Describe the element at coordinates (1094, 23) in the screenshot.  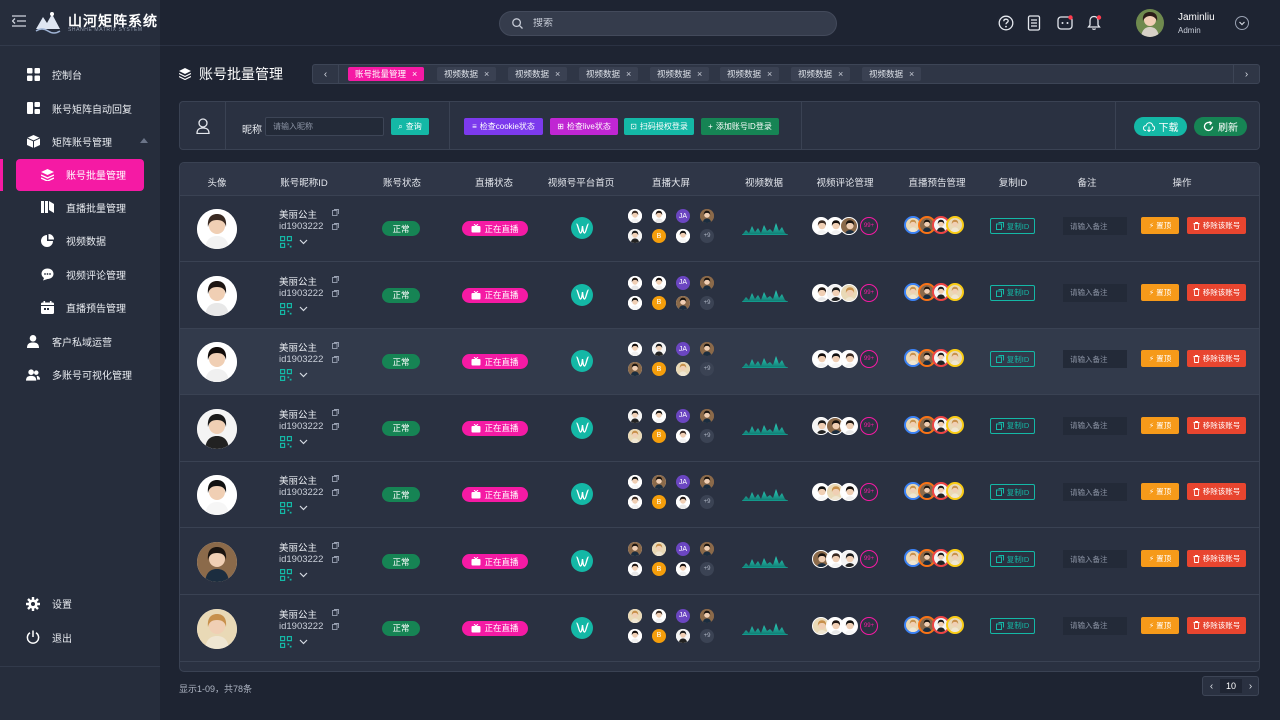
I see `bell-icon` at that location.